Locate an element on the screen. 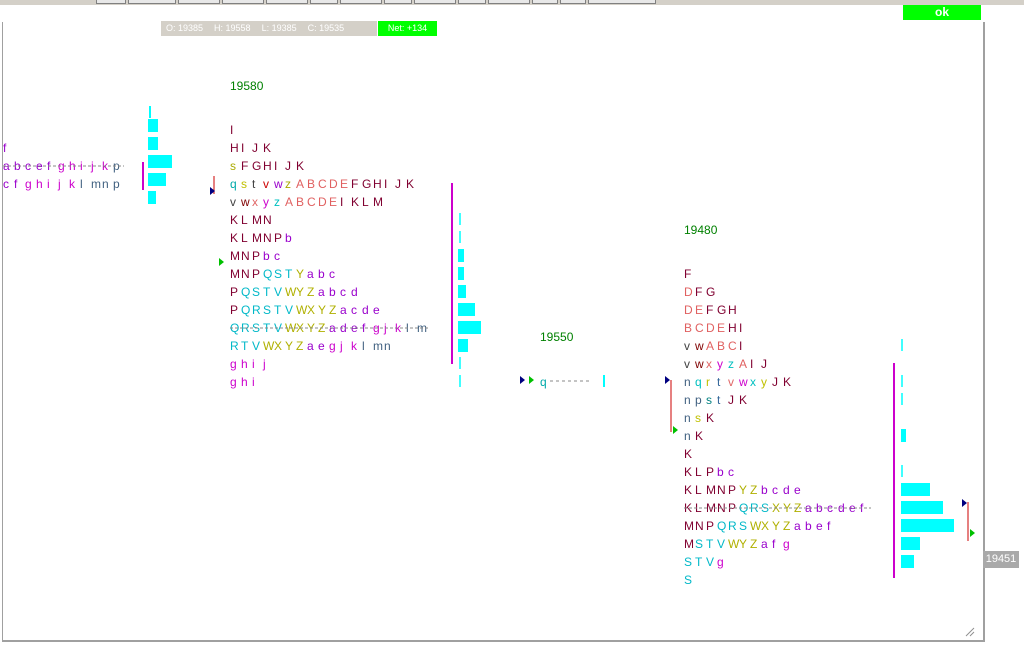 Image resolution: width=1024 pixels, height=656 pixels. tpo-letter: l is located at coordinates (363, 346).